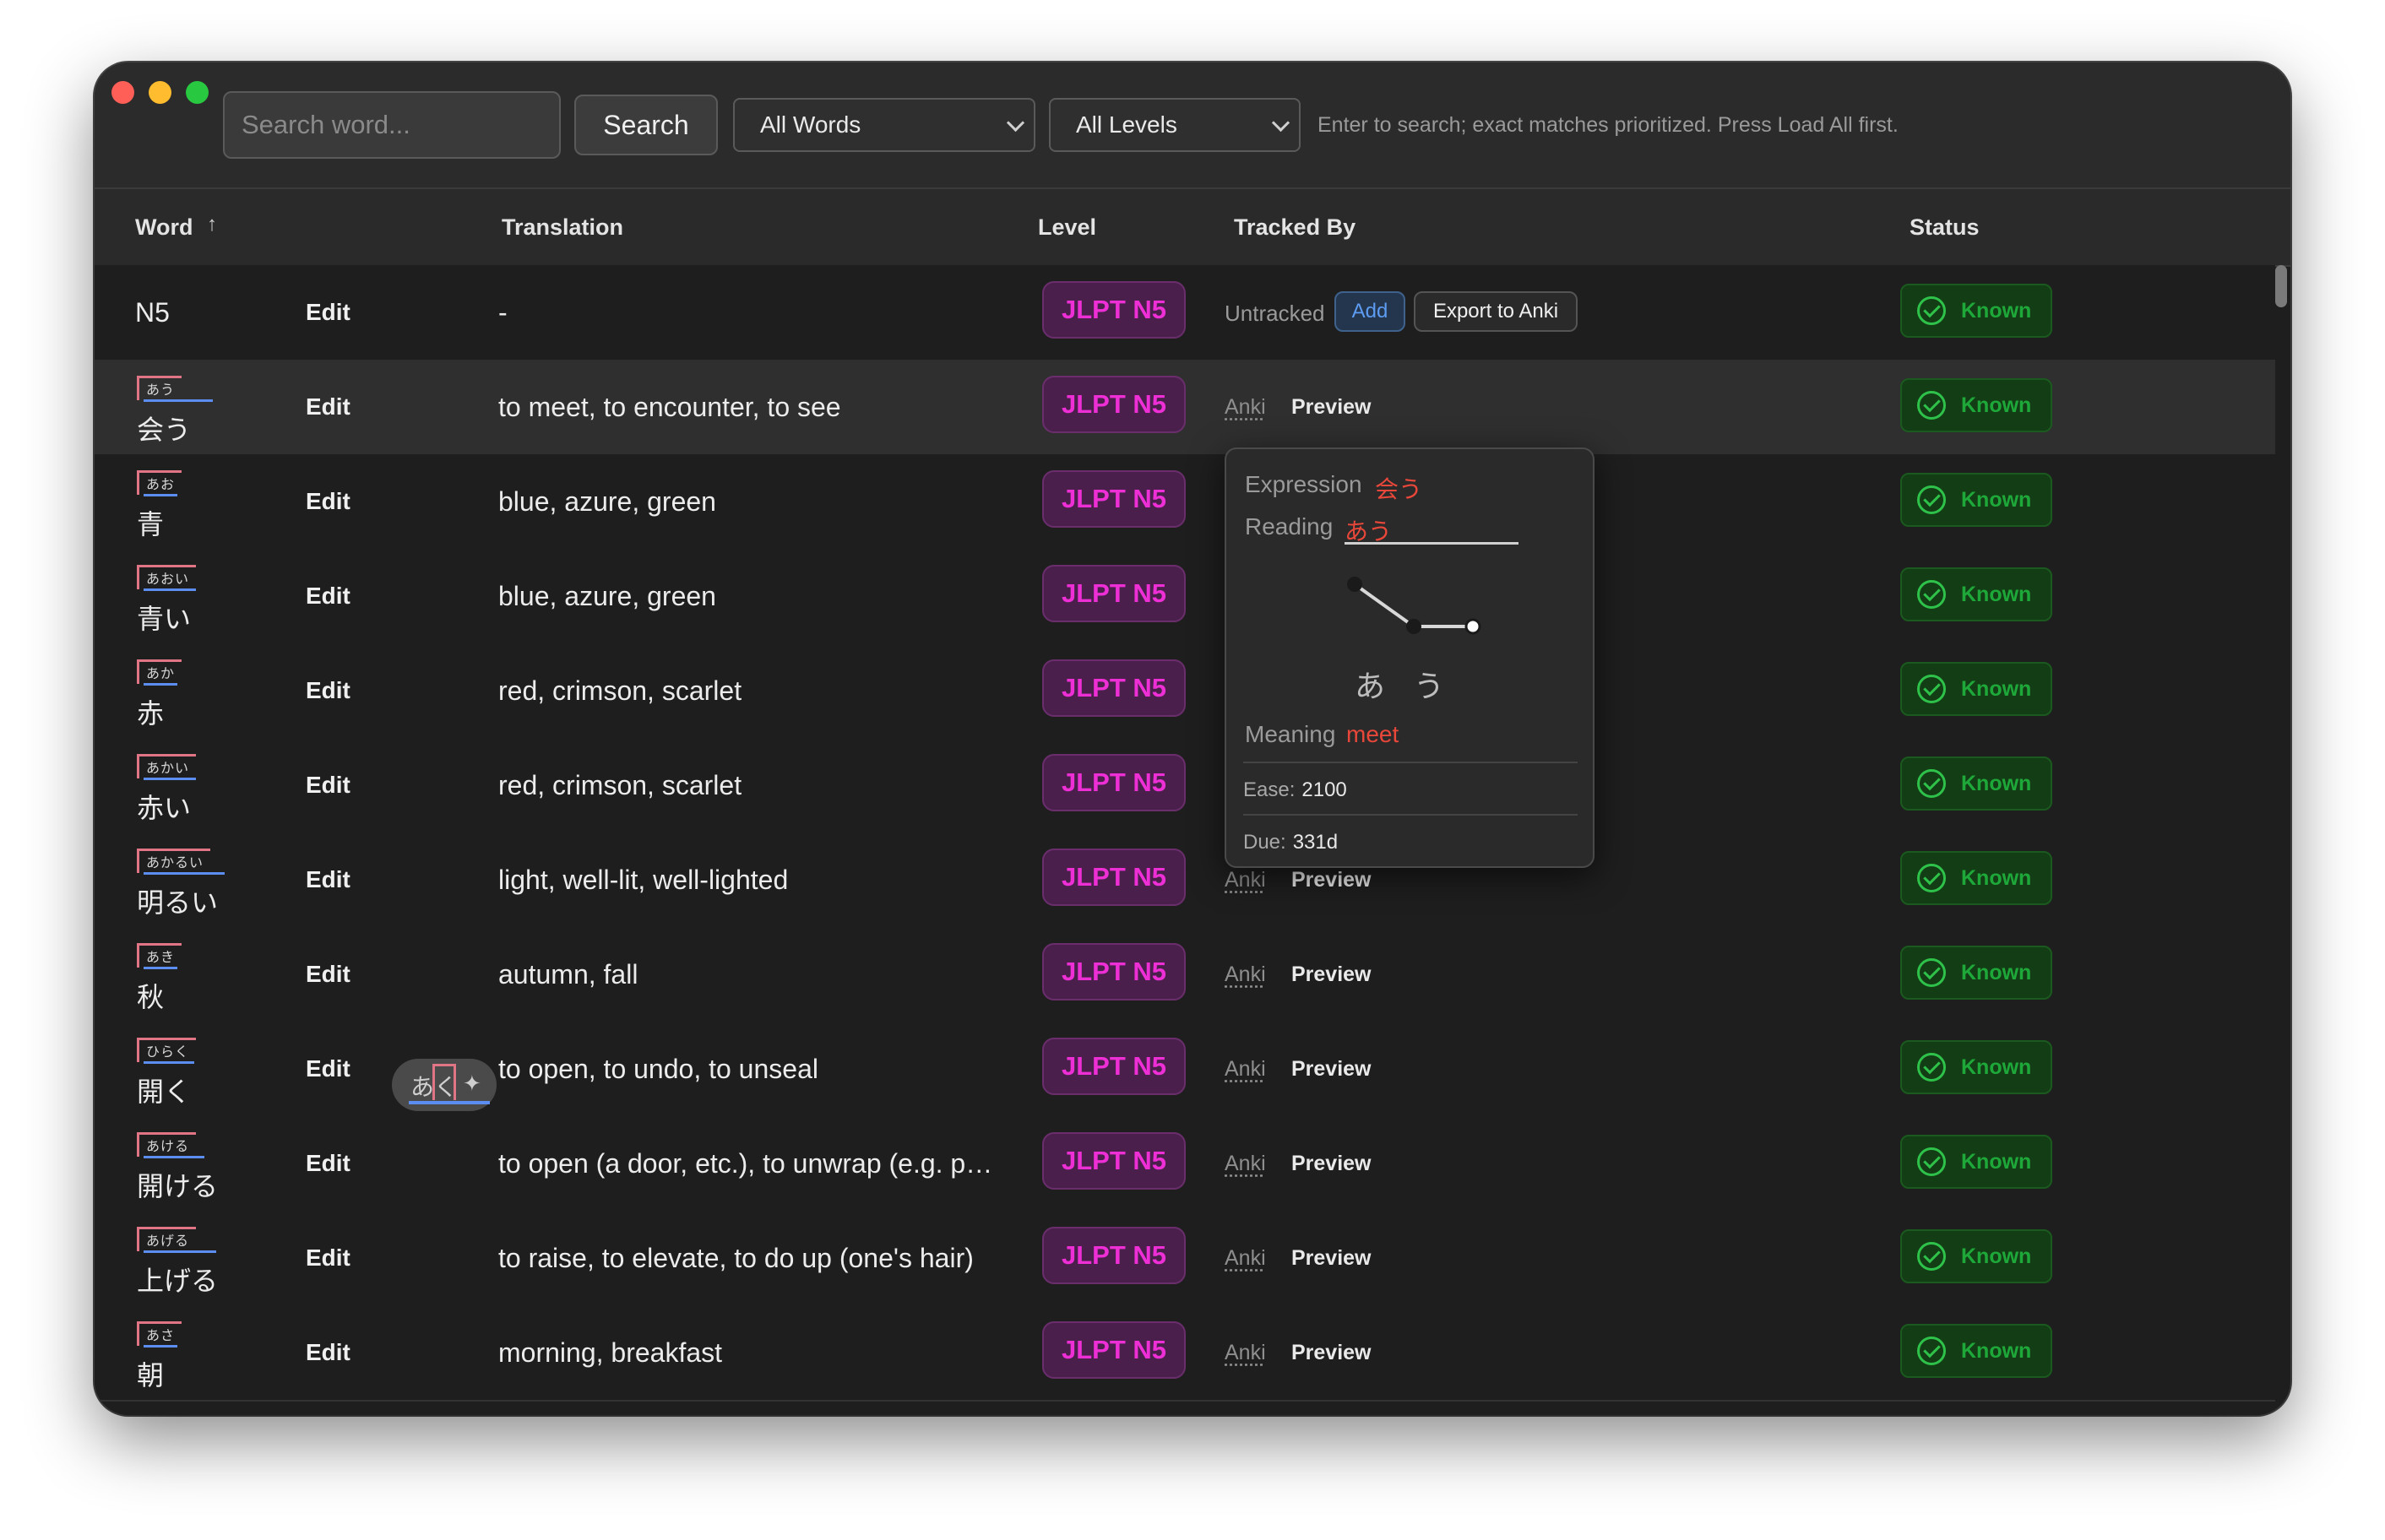 The image size is (2385, 1540). I want to click on word-reading: あか, so click(160, 671).